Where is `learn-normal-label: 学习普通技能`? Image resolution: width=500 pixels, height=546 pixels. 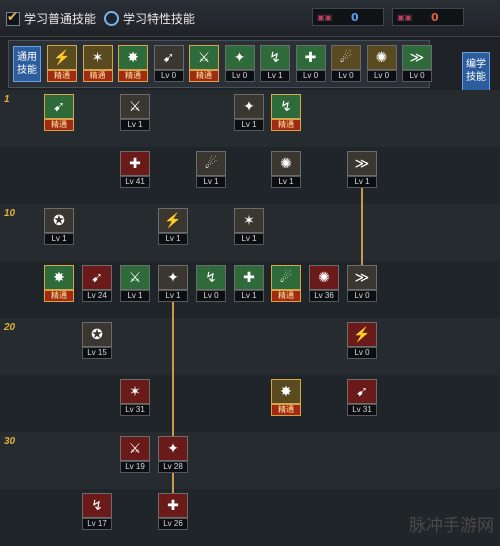
learn-normal-label: 学习普通技能 is located at coordinates (60, 19).